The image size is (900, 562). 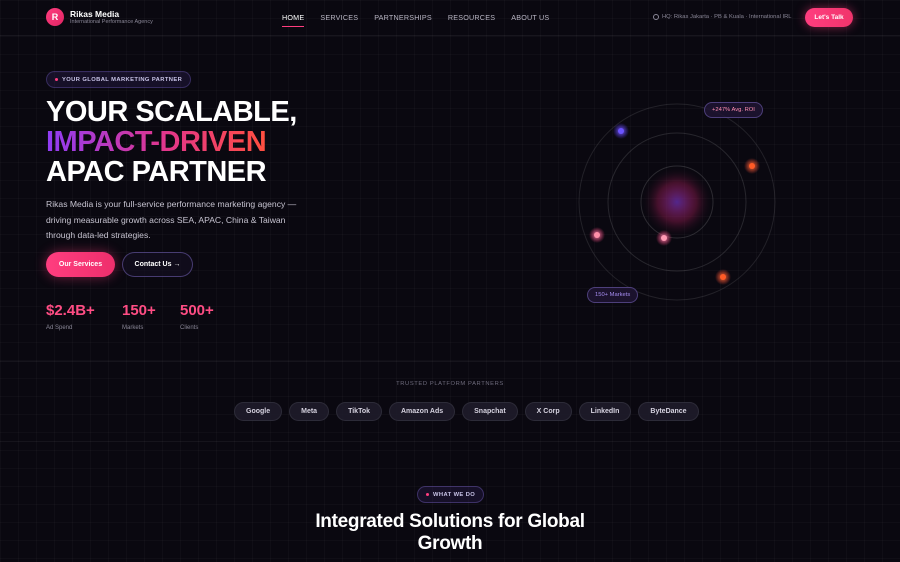 I want to click on section-title-line-2: Growth, so click(x=450, y=543).